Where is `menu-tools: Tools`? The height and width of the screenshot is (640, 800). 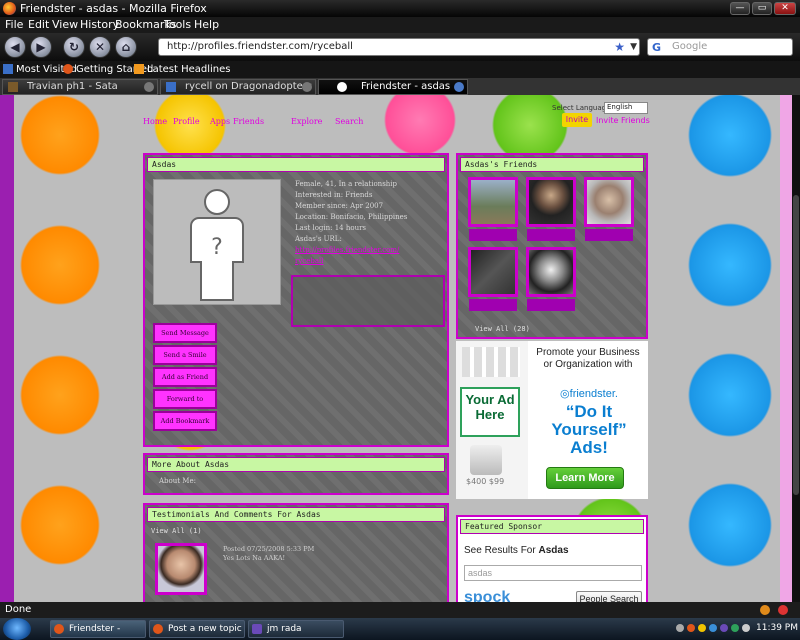 menu-tools: Tools is located at coordinates (177, 24).